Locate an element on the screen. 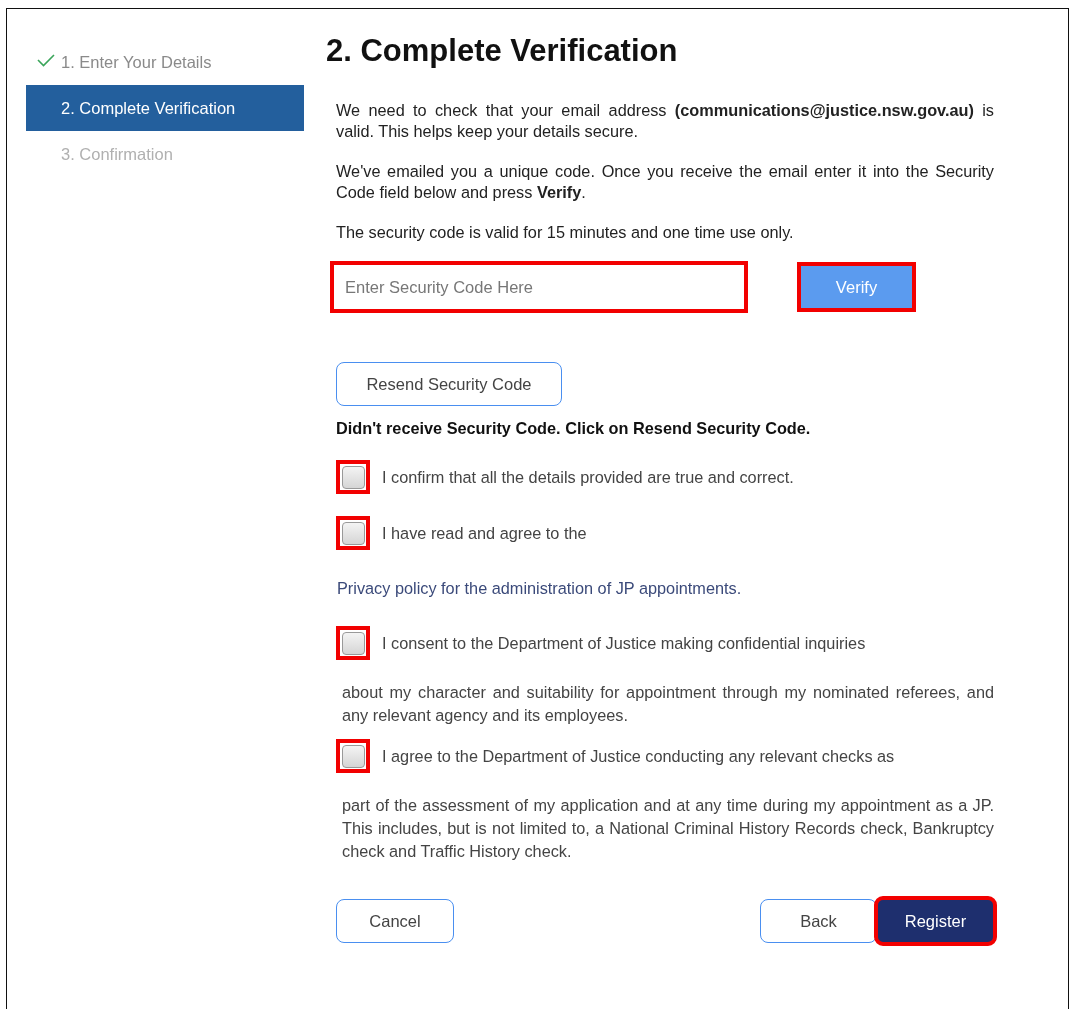 The width and height of the screenshot is (1071, 1009). declaration-label: I have read and agree to the is located at coordinates (485, 533).